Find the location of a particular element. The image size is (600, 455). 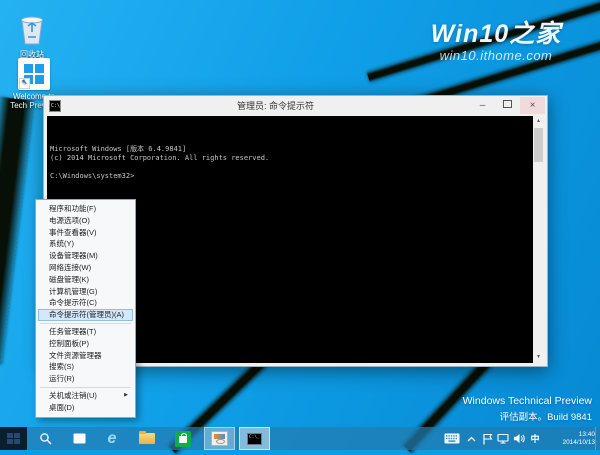

internet-explorer-button: e is located at coordinates (112, 438).